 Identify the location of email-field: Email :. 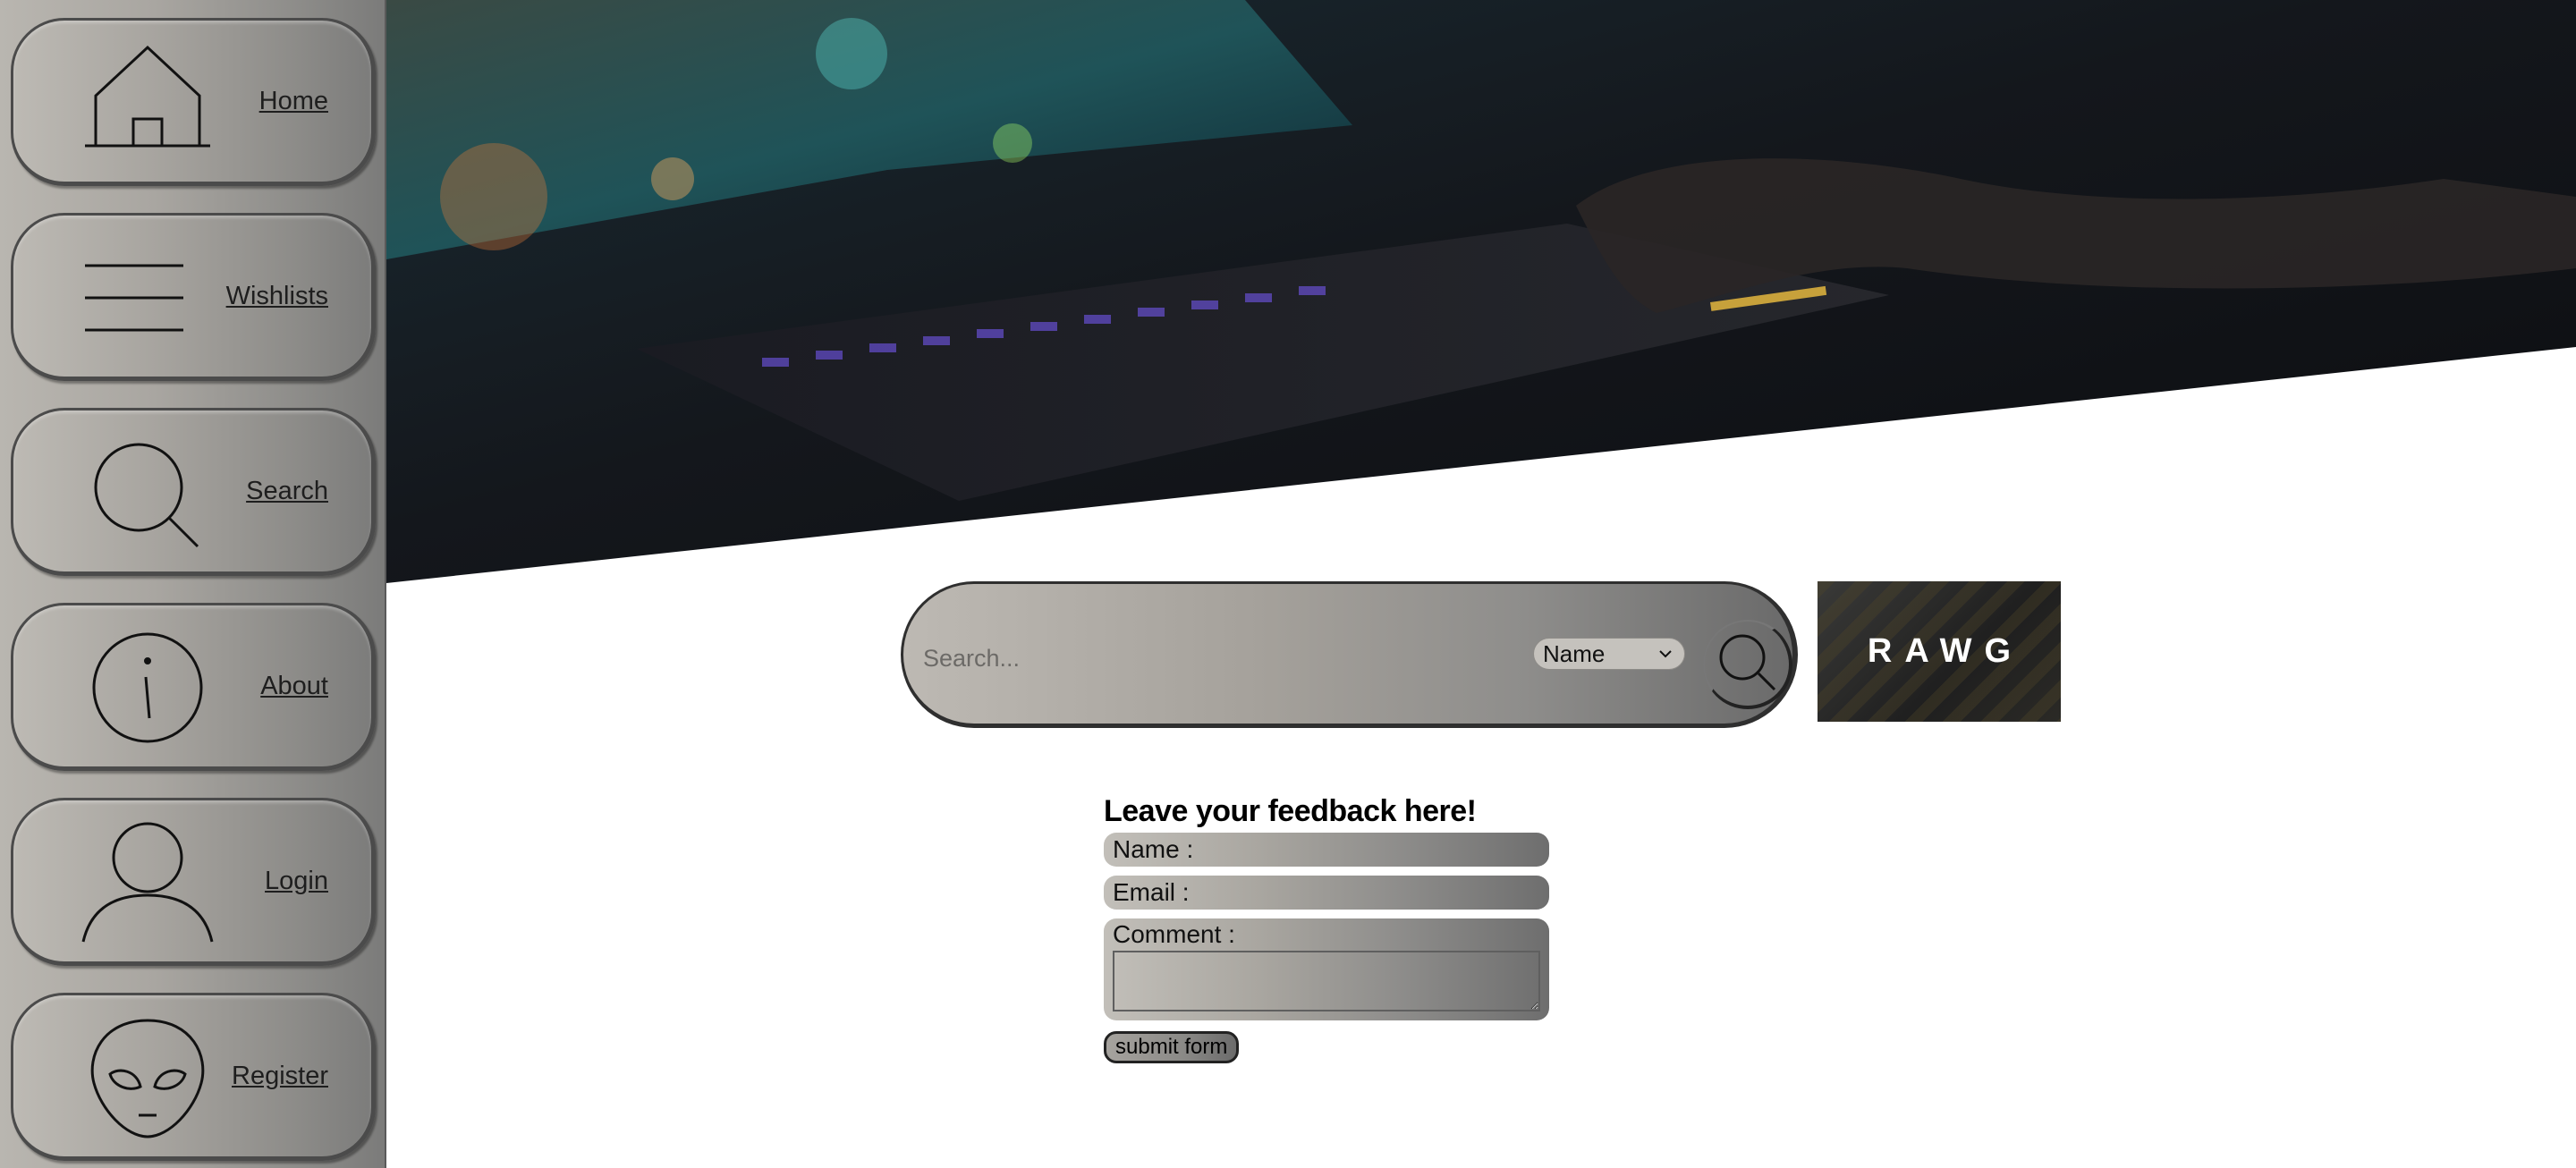
(1326, 893).